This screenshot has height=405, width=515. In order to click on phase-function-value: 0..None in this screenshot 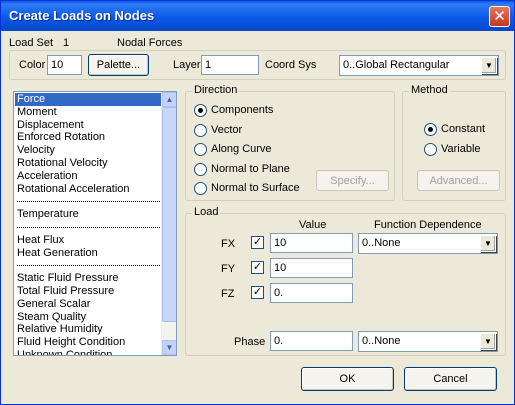, I will do `click(381, 341)`.